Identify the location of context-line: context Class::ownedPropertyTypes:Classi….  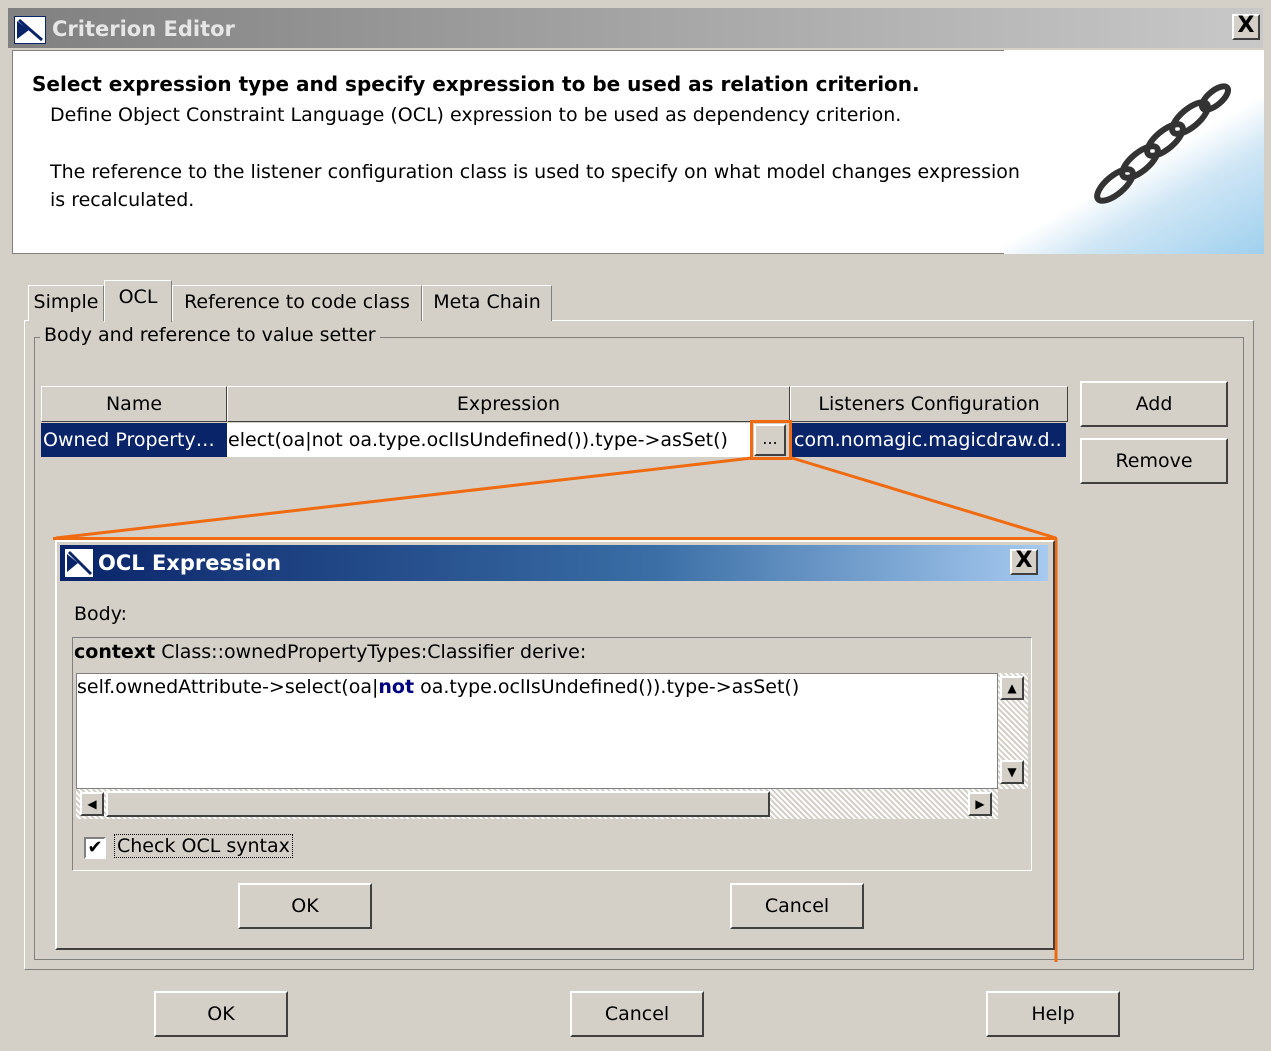
(330, 652).